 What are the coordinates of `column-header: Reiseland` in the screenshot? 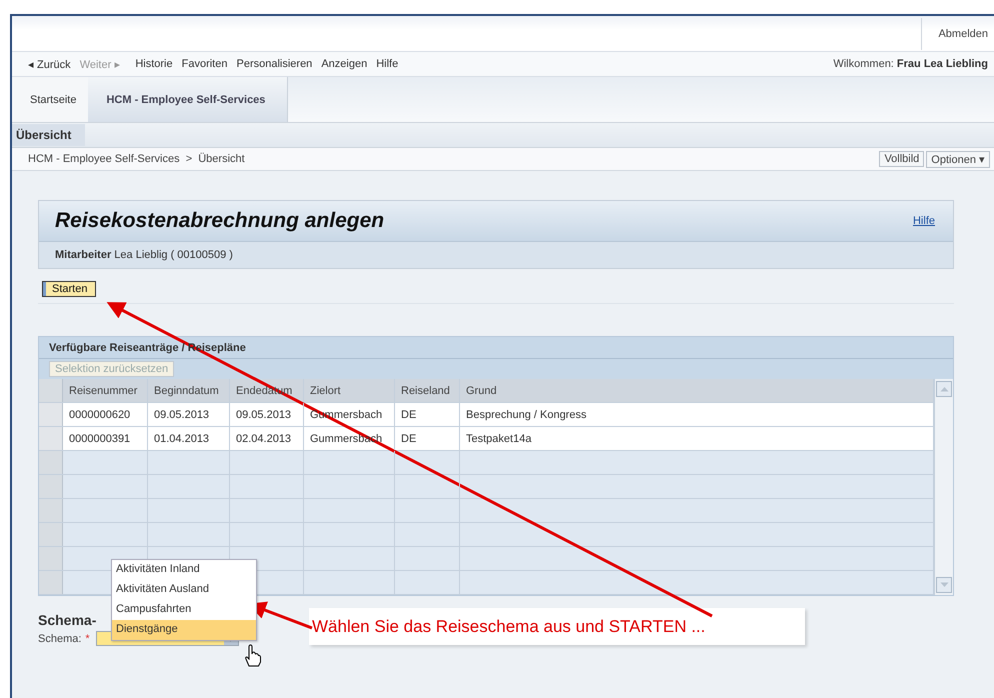 It's located at (427, 390).